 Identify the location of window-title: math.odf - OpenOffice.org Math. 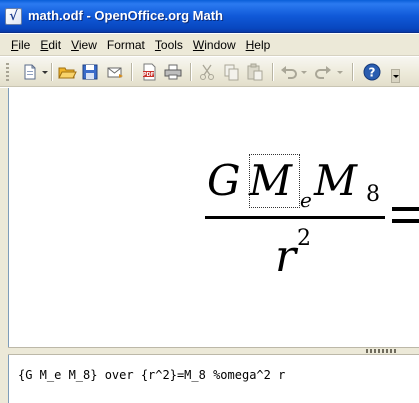
(125, 15).